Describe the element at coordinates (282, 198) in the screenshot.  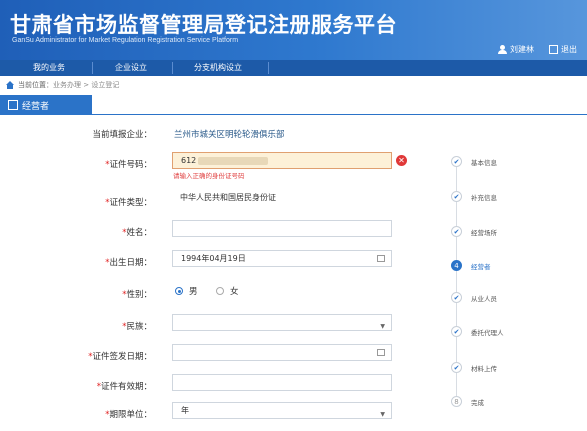
I see `id-type-field: 中华人民共和国居民身份证` at that location.